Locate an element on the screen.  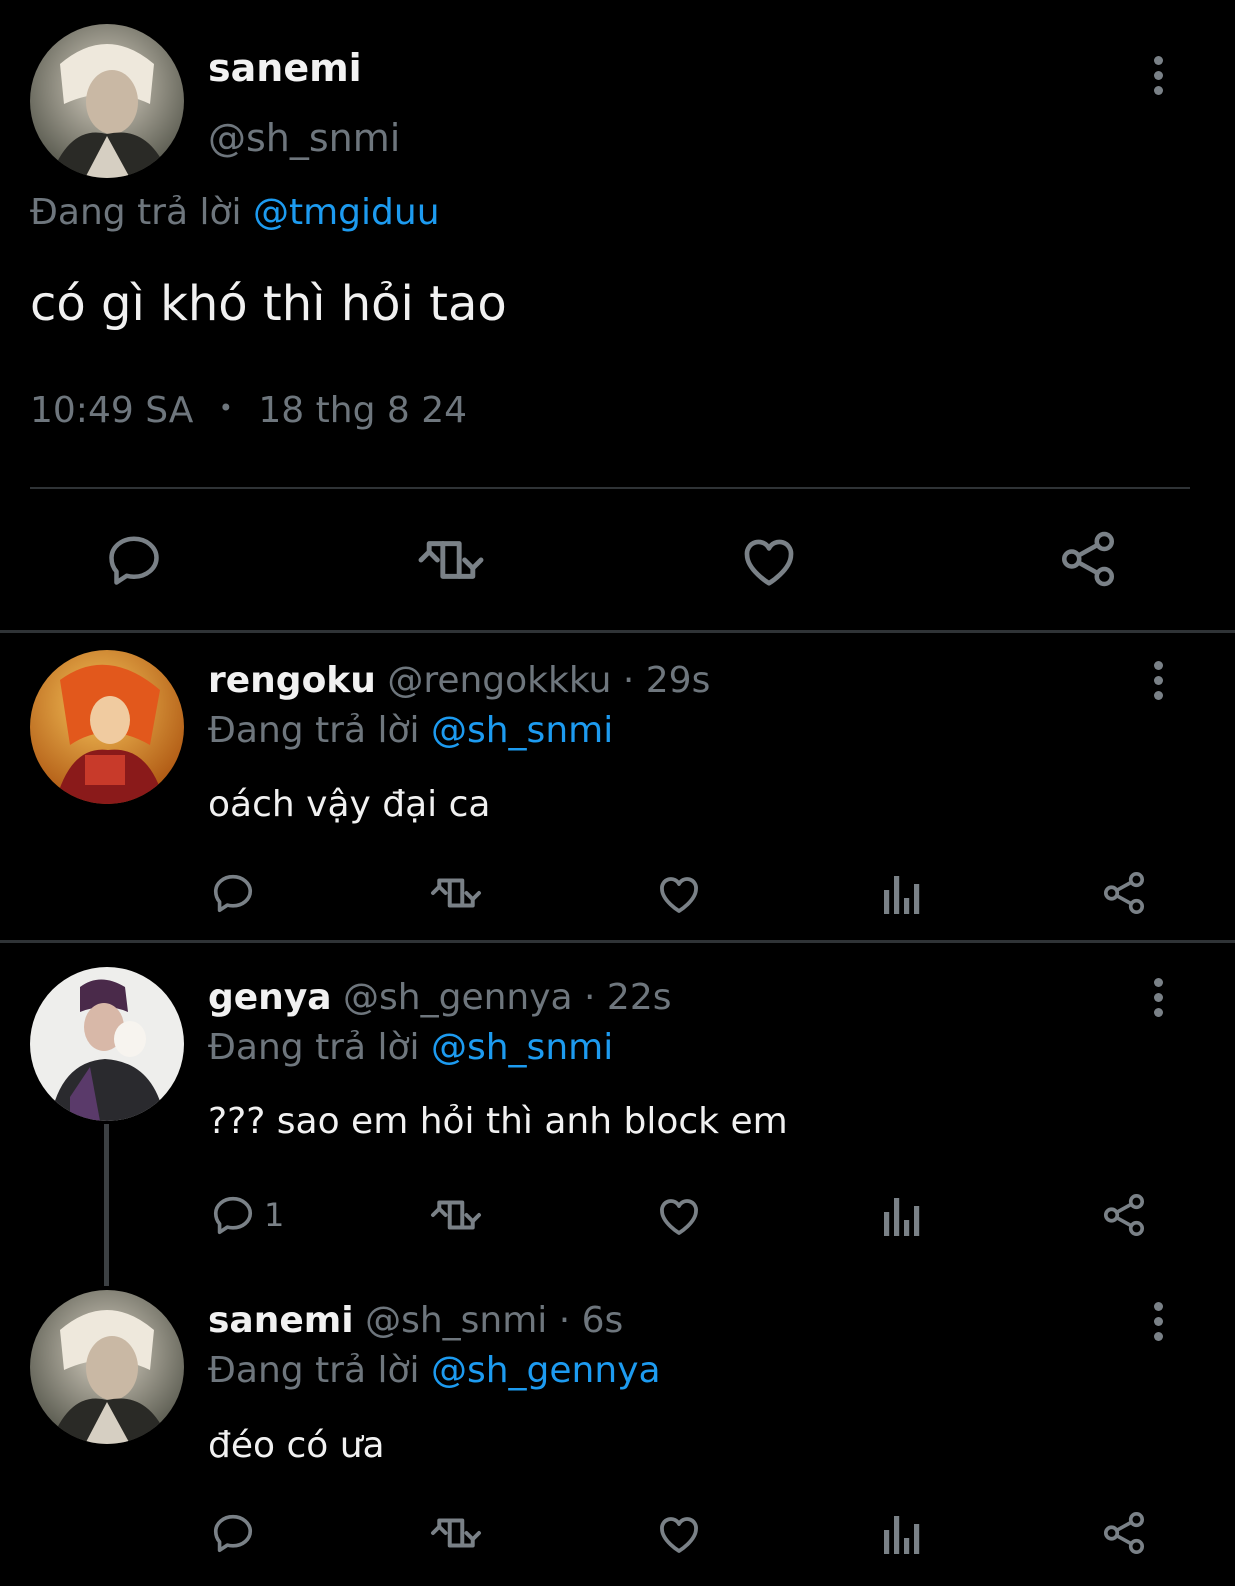
tweet-text: đéo có ưa is located at coordinates (296, 1445).